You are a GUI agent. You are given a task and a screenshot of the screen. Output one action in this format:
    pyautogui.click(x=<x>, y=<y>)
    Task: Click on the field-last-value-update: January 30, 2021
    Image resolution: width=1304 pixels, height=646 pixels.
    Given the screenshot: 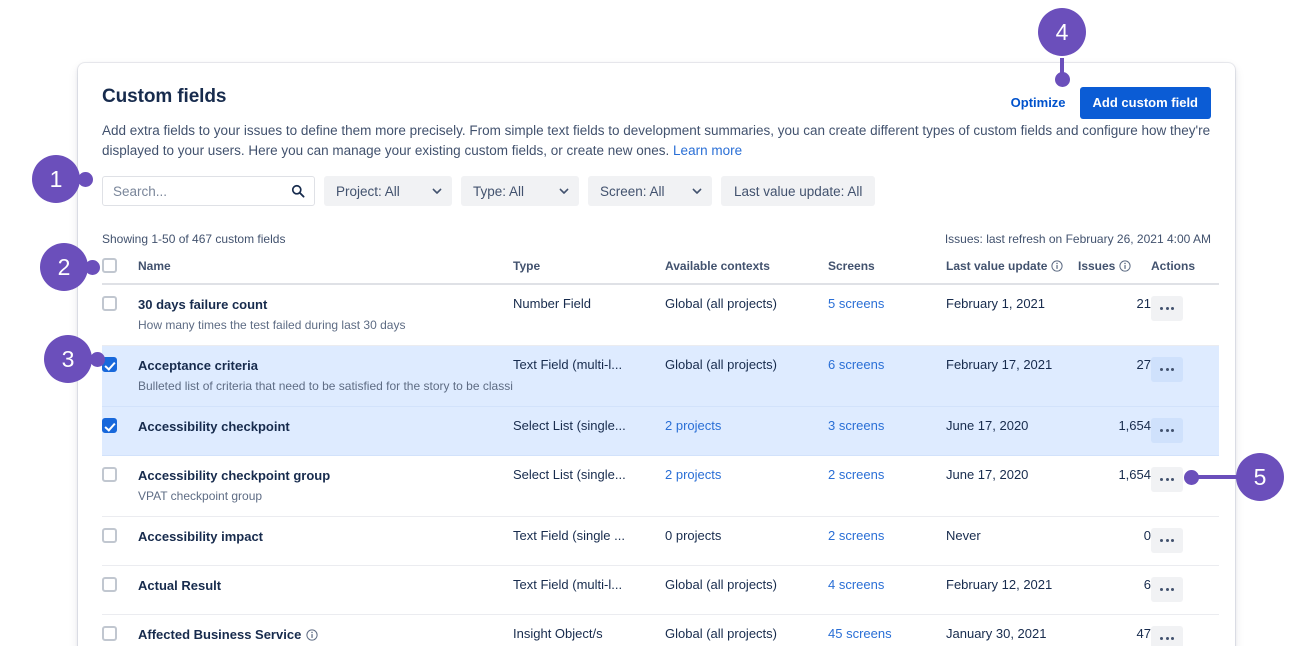 What is the action you would take?
    pyautogui.click(x=996, y=633)
    